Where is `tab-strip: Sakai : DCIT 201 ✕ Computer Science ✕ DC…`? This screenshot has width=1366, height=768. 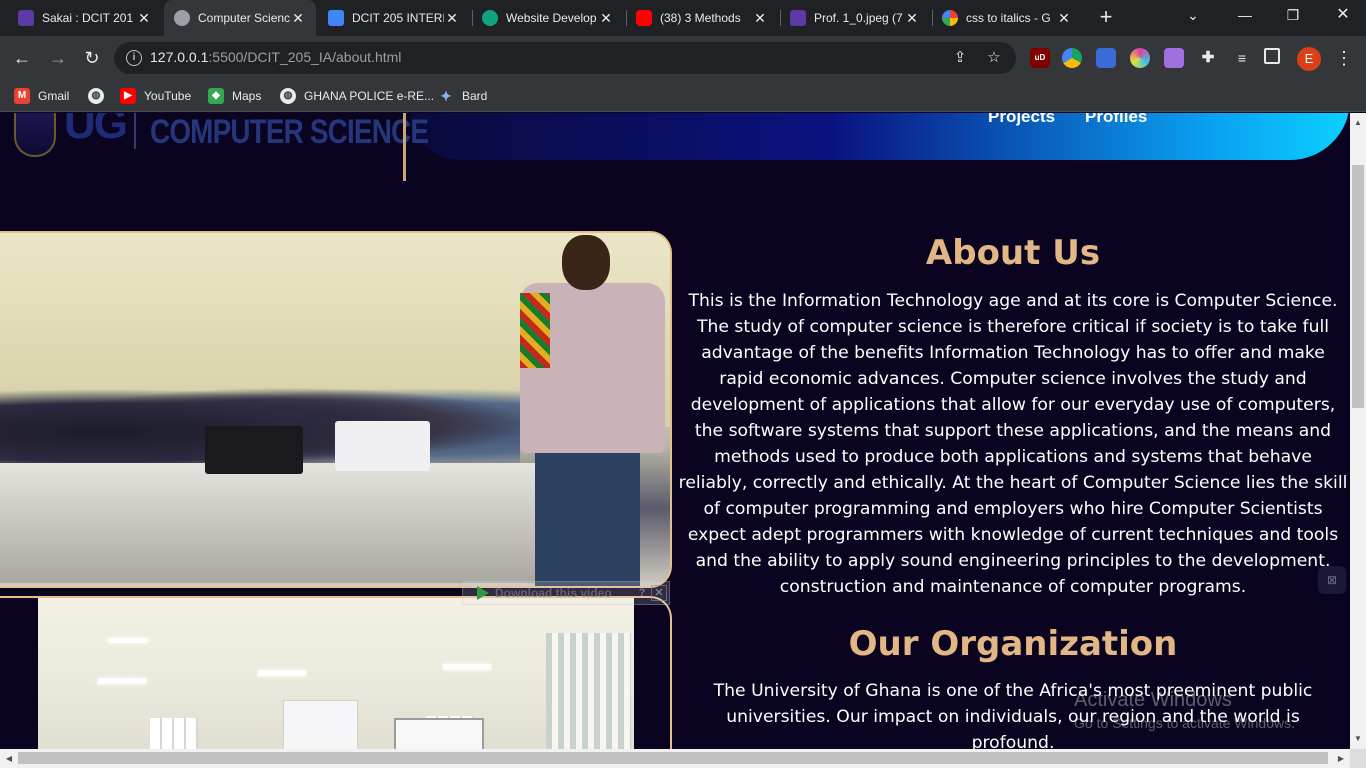
tab-strip: Sakai : DCIT 201 ✕ Computer Science ✕ DC… is located at coordinates (683, 18).